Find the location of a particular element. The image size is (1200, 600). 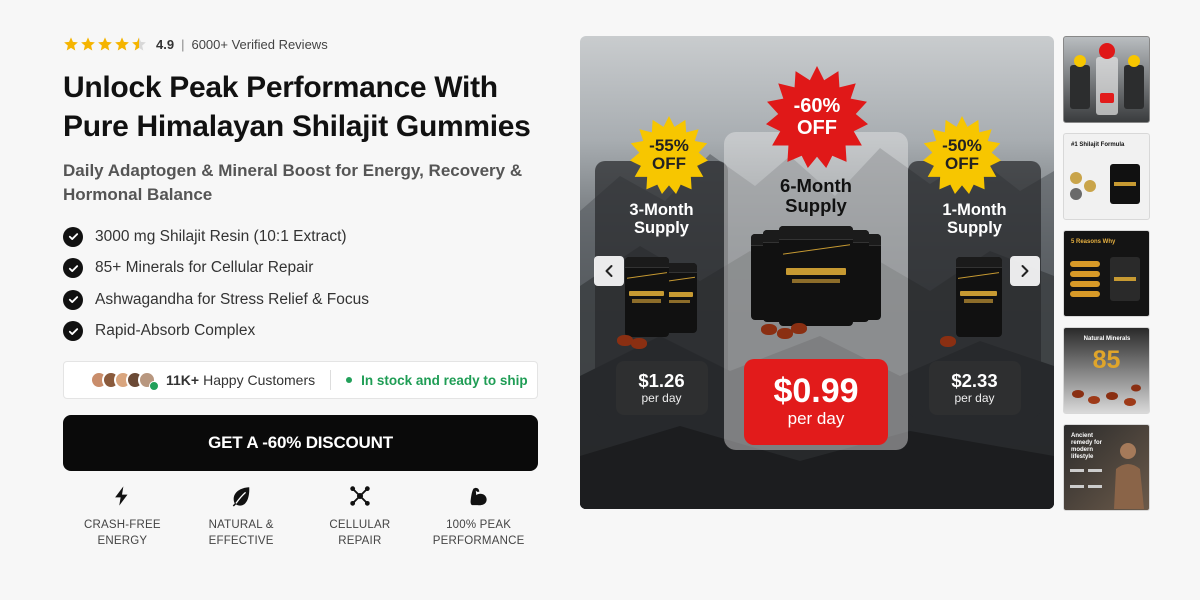

discount-button: GET A -60% DISCOUNT is located at coordinates (300, 443).